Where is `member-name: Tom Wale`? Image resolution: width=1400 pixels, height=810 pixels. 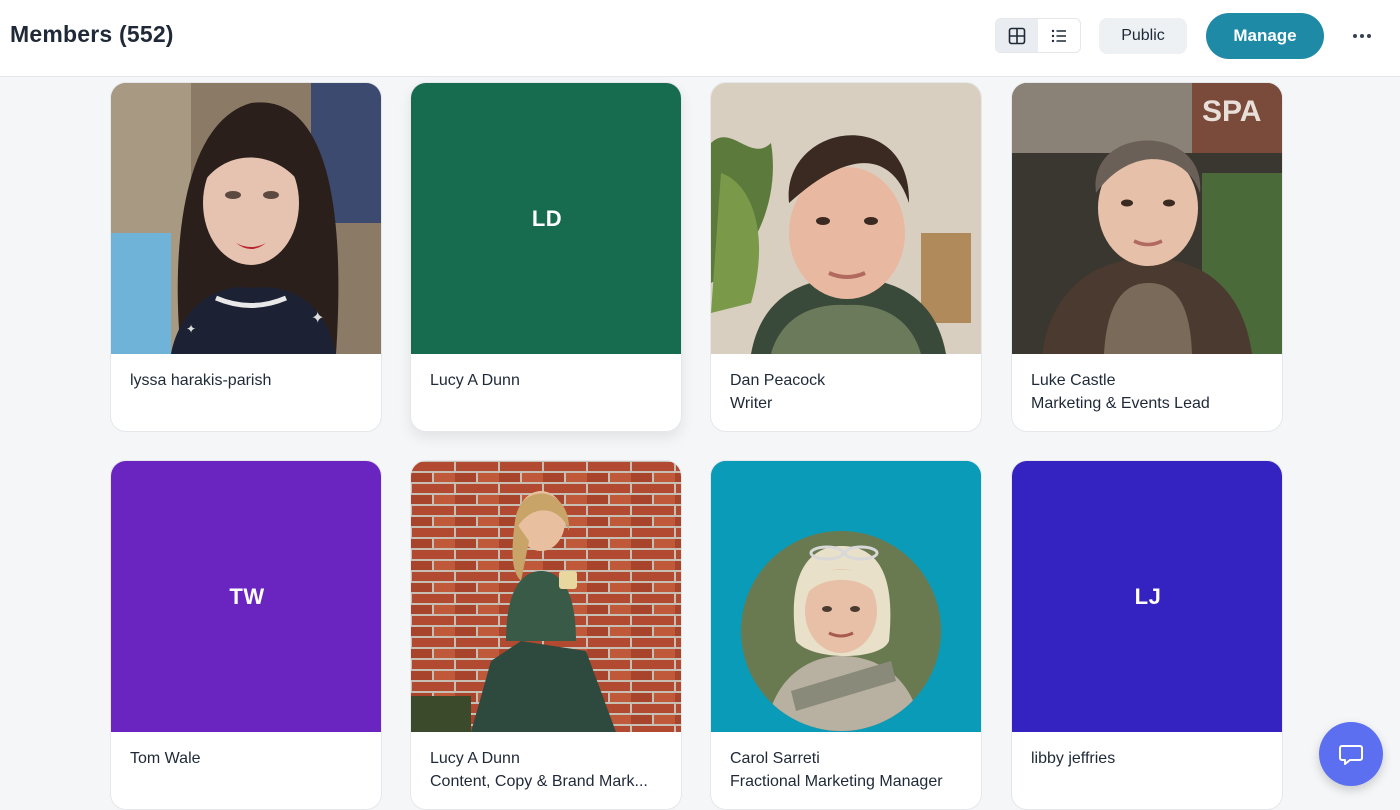 member-name: Tom Wale is located at coordinates (165, 758).